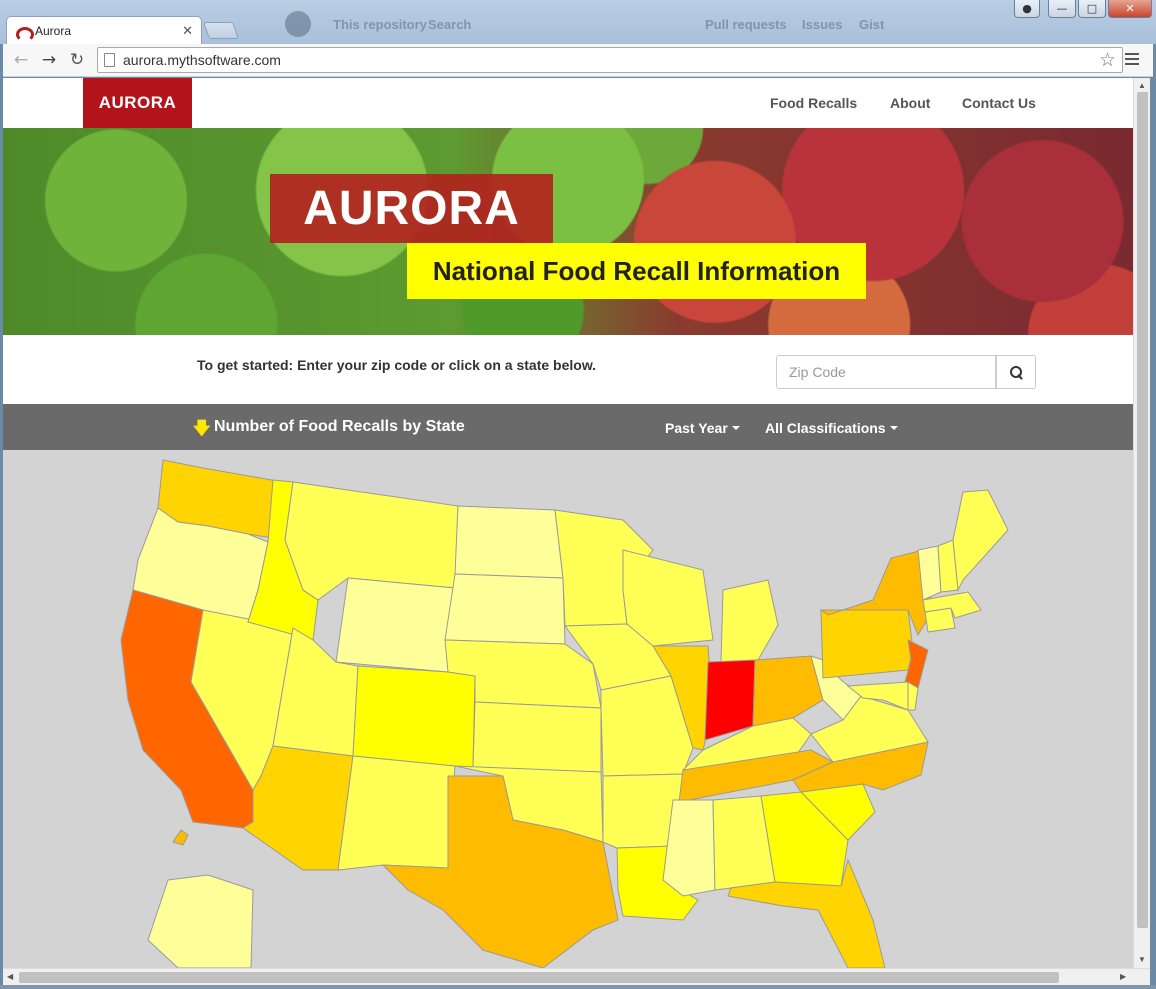 The height and width of the screenshot is (989, 1156). I want to click on hero-title: AURORA, so click(411, 208).